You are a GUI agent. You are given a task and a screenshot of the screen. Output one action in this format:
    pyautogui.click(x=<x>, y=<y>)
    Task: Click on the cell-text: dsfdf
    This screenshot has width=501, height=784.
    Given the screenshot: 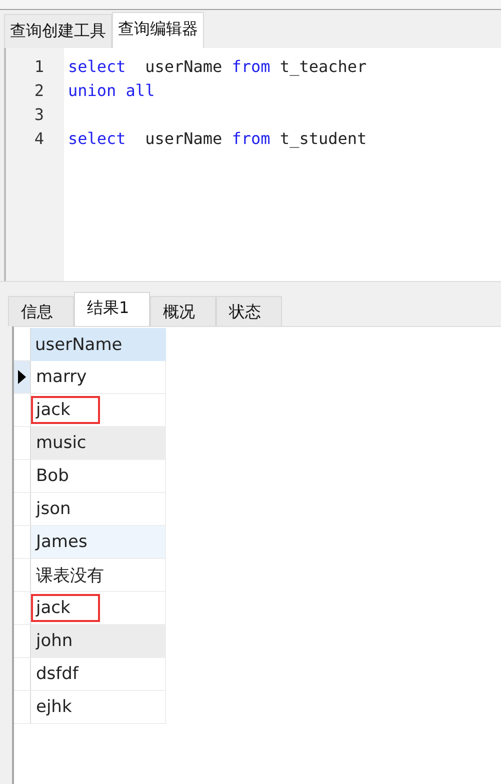 What is the action you would take?
    pyautogui.click(x=57, y=674)
    